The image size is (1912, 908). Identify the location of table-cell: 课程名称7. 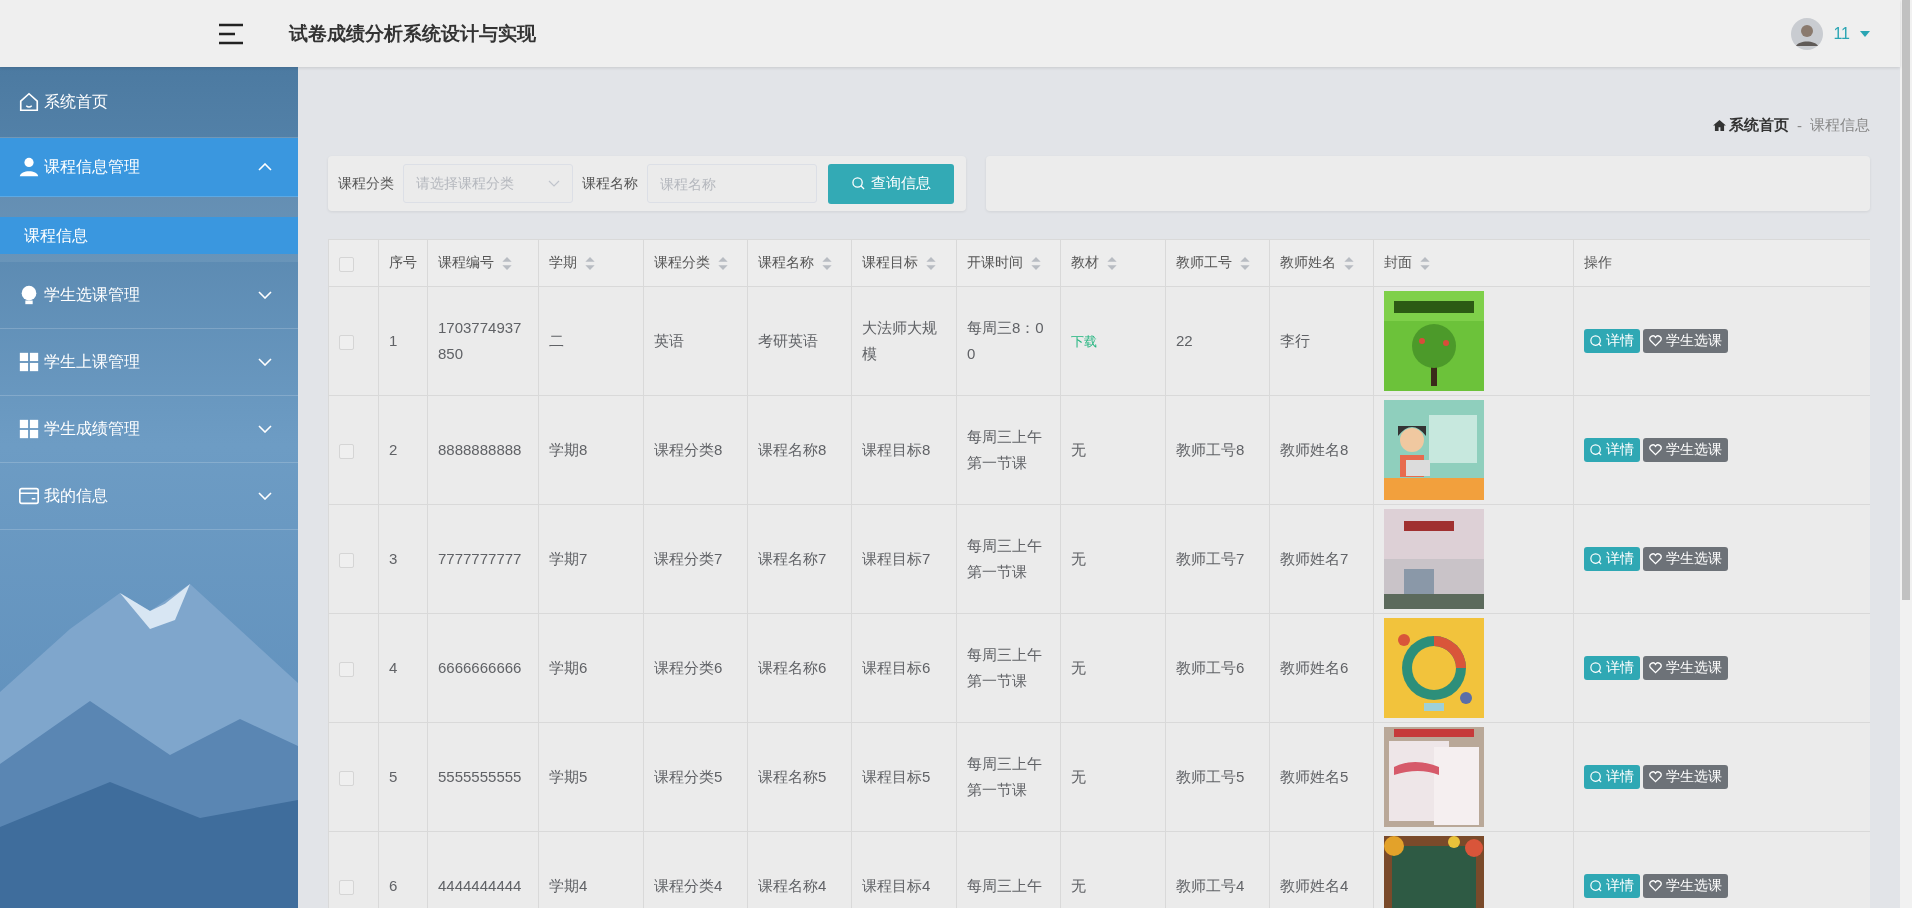
(792, 558).